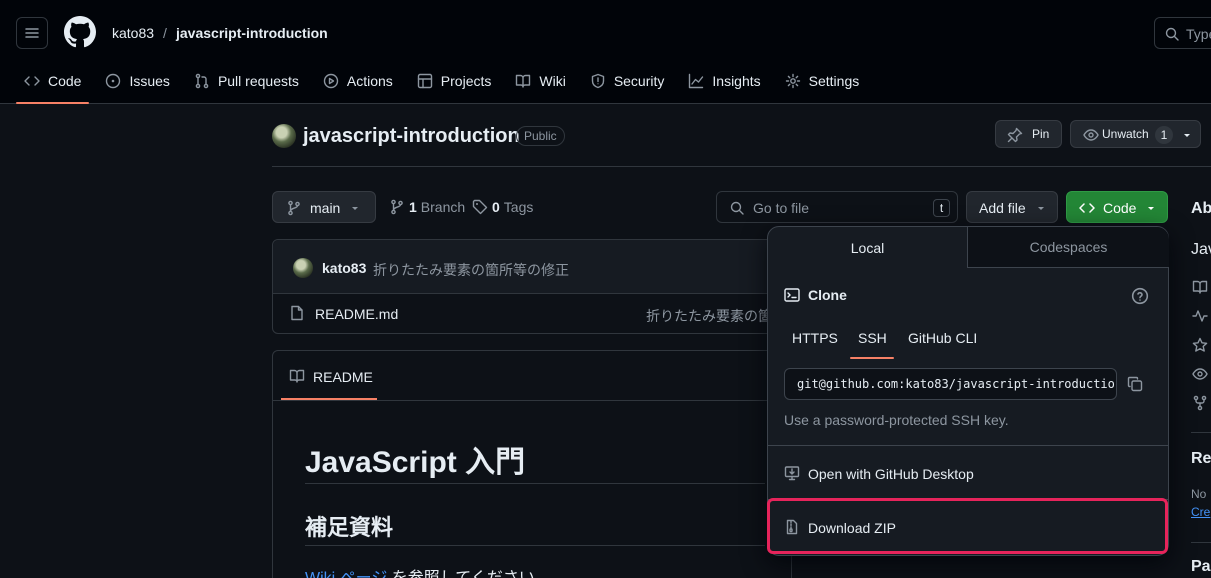 This screenshot has height=578, width=1211. I want to click on terminal-icon, so click(792, 295).